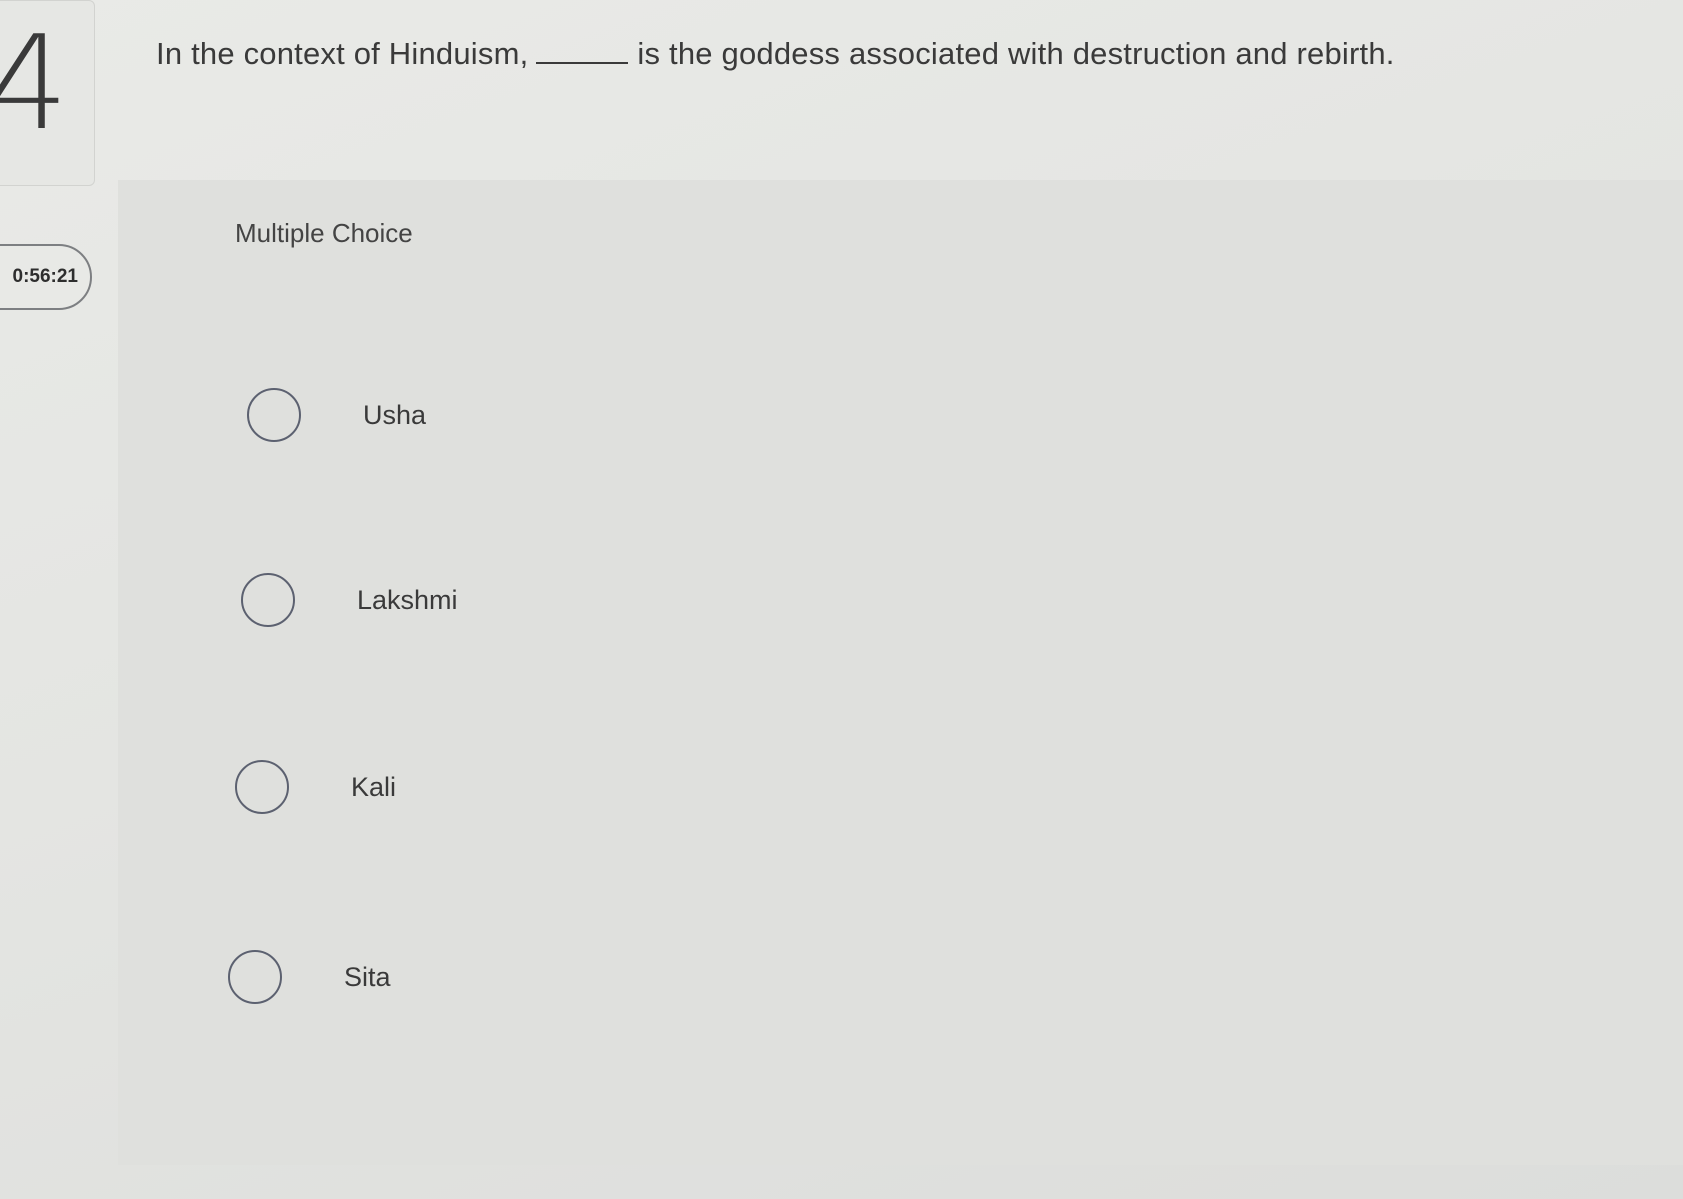 The width and height of the screenshot is (1683, 1199). I want to click on option-label: Lakshmi, so click(407, 600).